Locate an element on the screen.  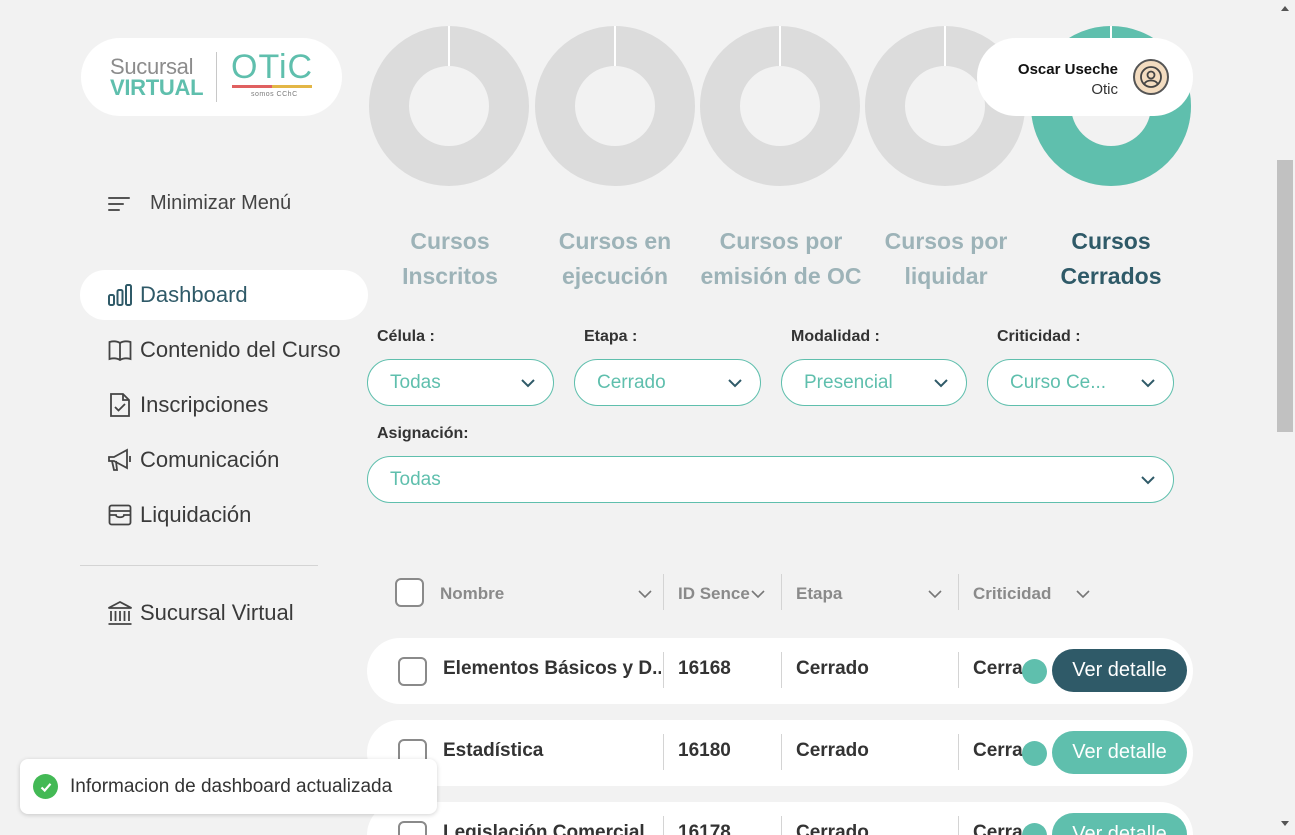
cell-nombre: Estadística is located at coordinates (493, 750).